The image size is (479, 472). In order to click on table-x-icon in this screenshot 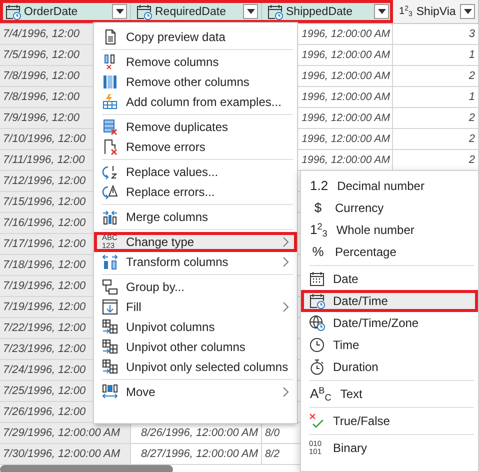, I will do `click(110, 127)`.